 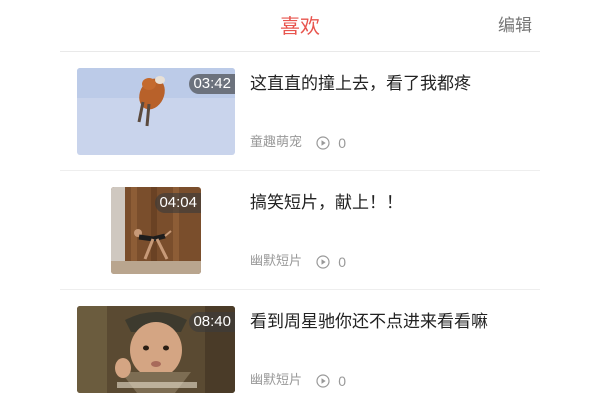 I want to click on edit-button: 编辑, so click(x=515, y=26).